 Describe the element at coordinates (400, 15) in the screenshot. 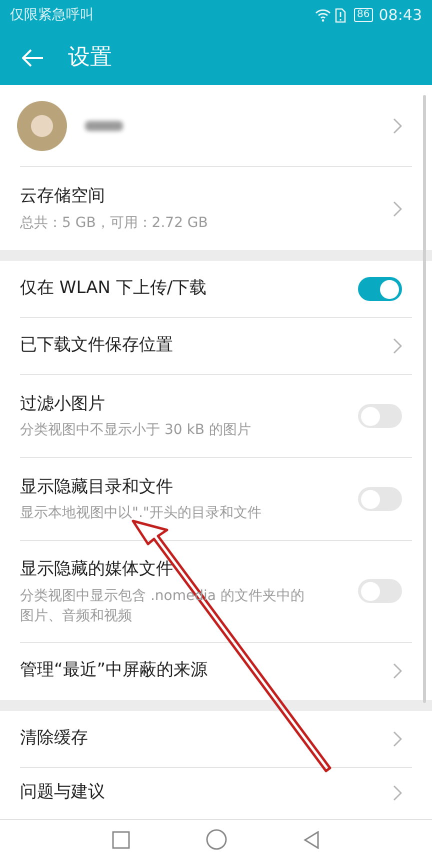

I see `clock-text: 08:43` at that location.